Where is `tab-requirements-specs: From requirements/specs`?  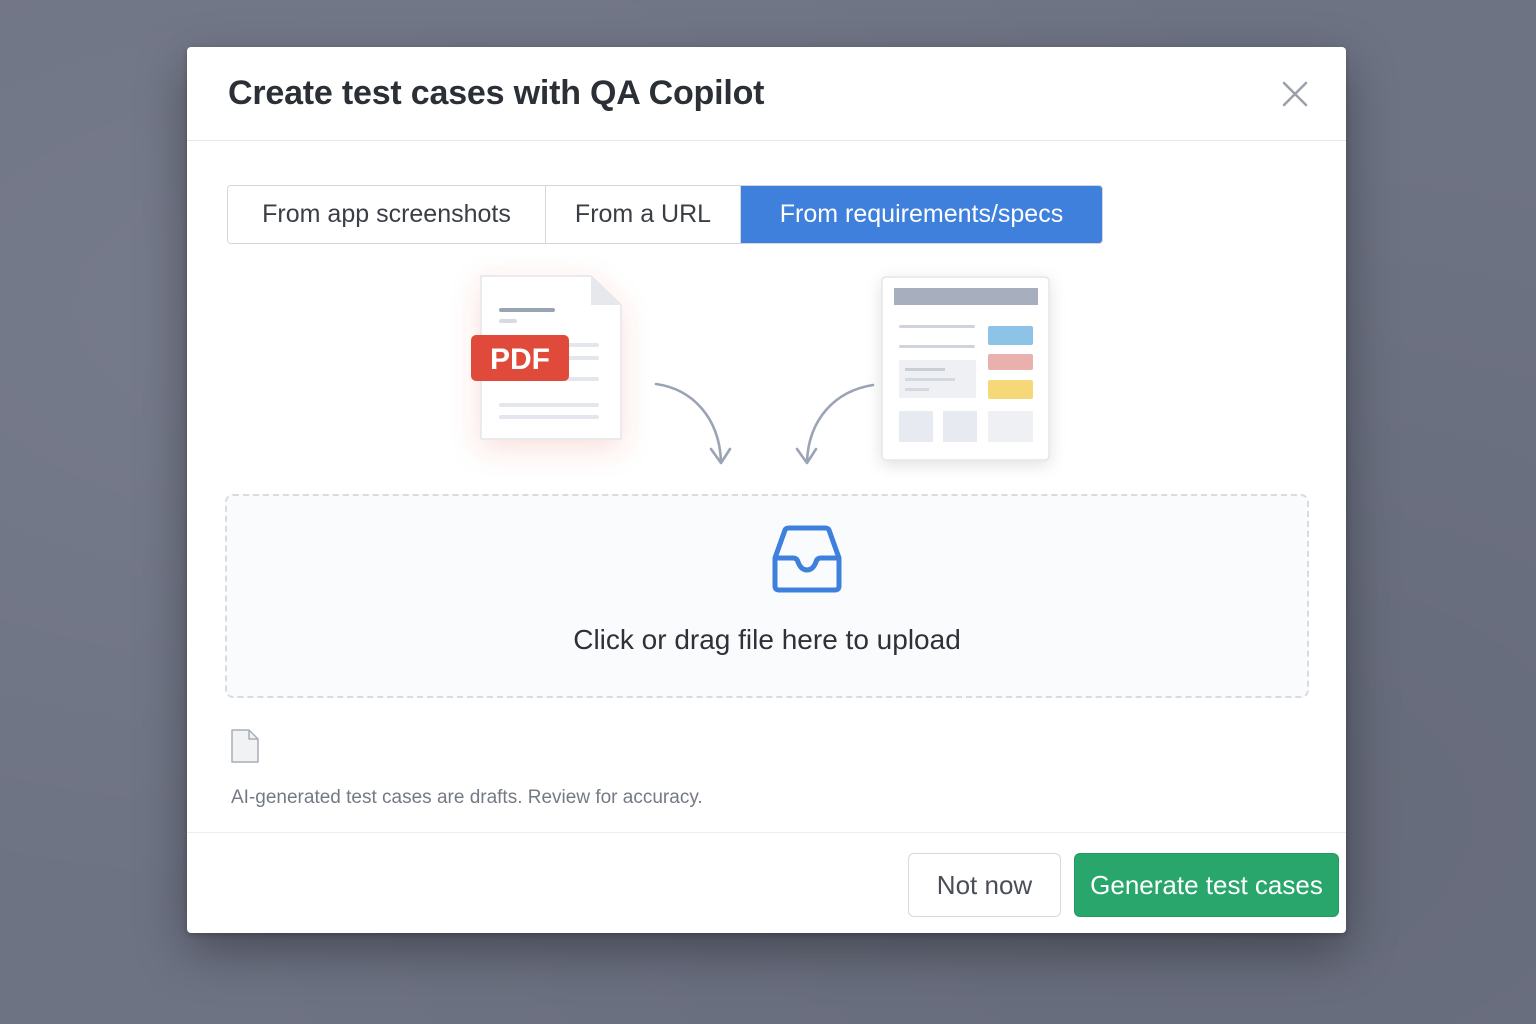
tab-requirements-specs: From requirements/specs is located at coordinates (921, 214).